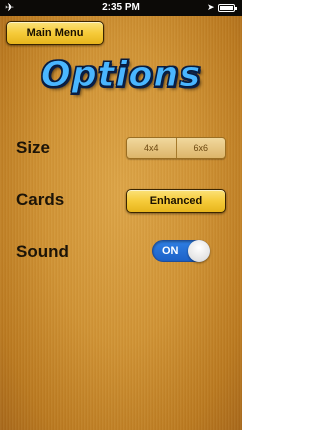 This screenshot has height=430, width=320. What do you see at coordinates (33, 147) in the screenshot?
I see `size-label: Size` at bounding box center [33, 147].